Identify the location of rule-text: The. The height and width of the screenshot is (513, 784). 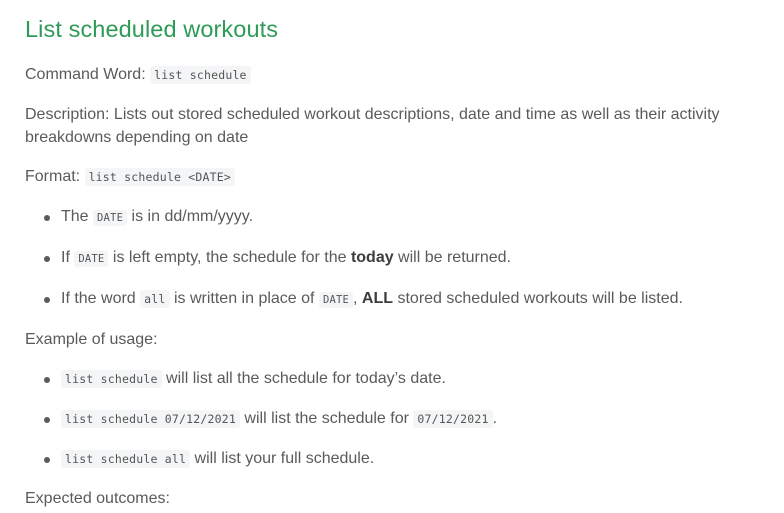
(77, 216).